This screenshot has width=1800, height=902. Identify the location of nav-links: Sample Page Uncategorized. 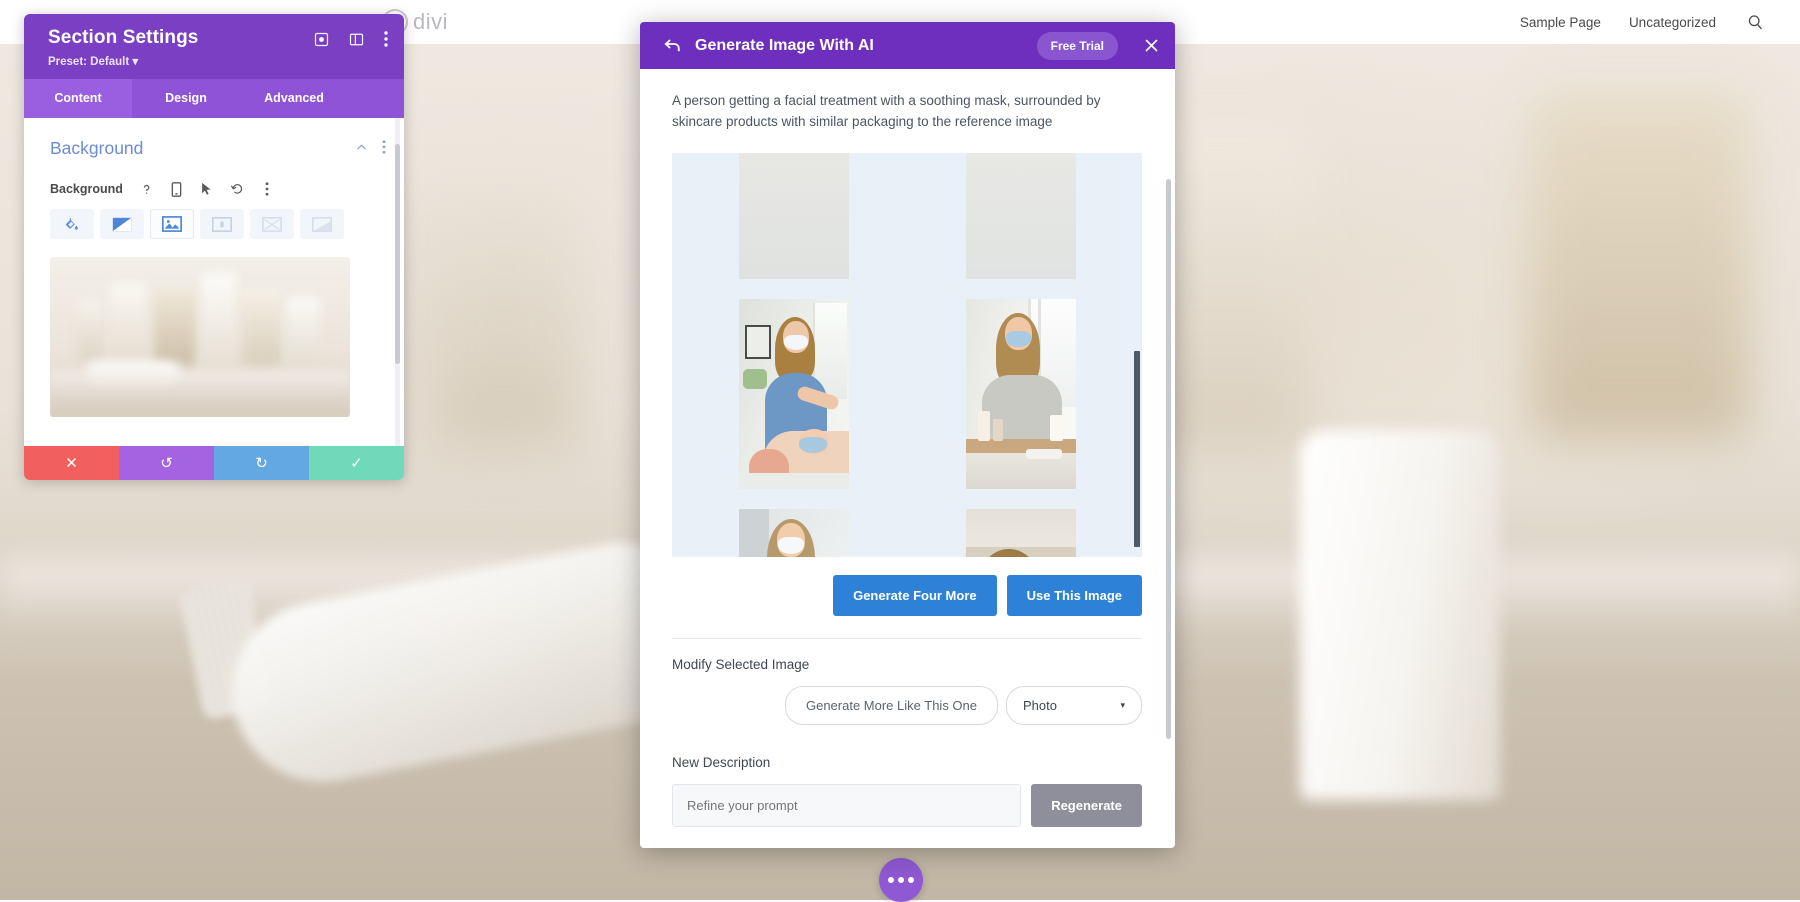
(1643, 22).